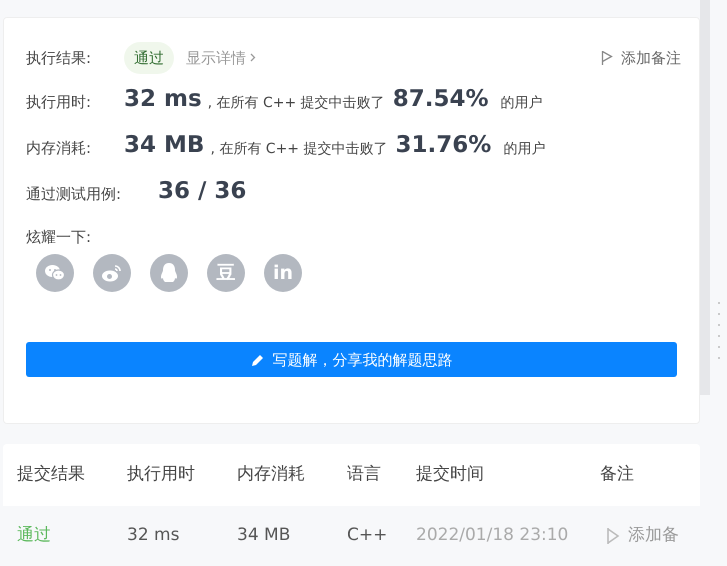 This screenshot has width=727, height=566. Describe the element at coordinates (55, 273) in the screenshot. I see `chat-bubbles-icon` at that location.